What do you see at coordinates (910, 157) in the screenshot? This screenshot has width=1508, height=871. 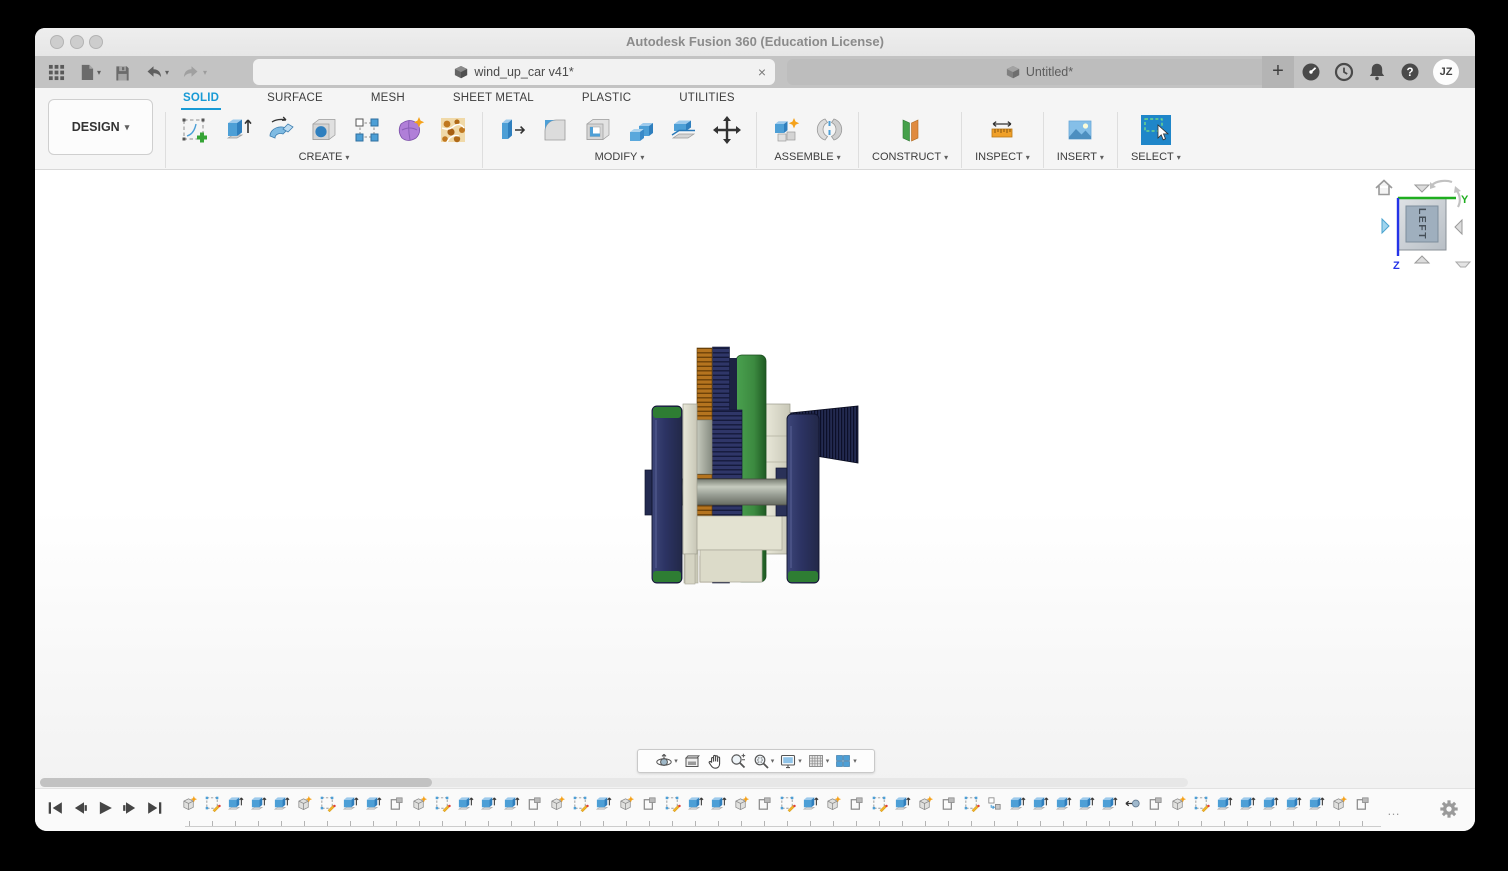 I see `group-label-construct: CONSTRUCT ▾` at bounding box center [910, 157].